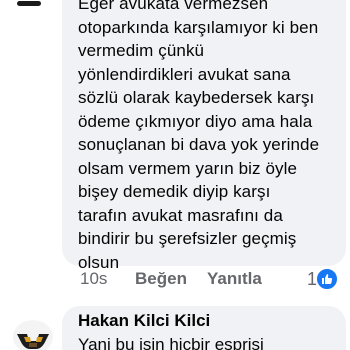 This screenshot has height=350, width=350. Describe the element at coordinates (161, 279) in the screenshot. I see `like-button: Beğen` at that location.